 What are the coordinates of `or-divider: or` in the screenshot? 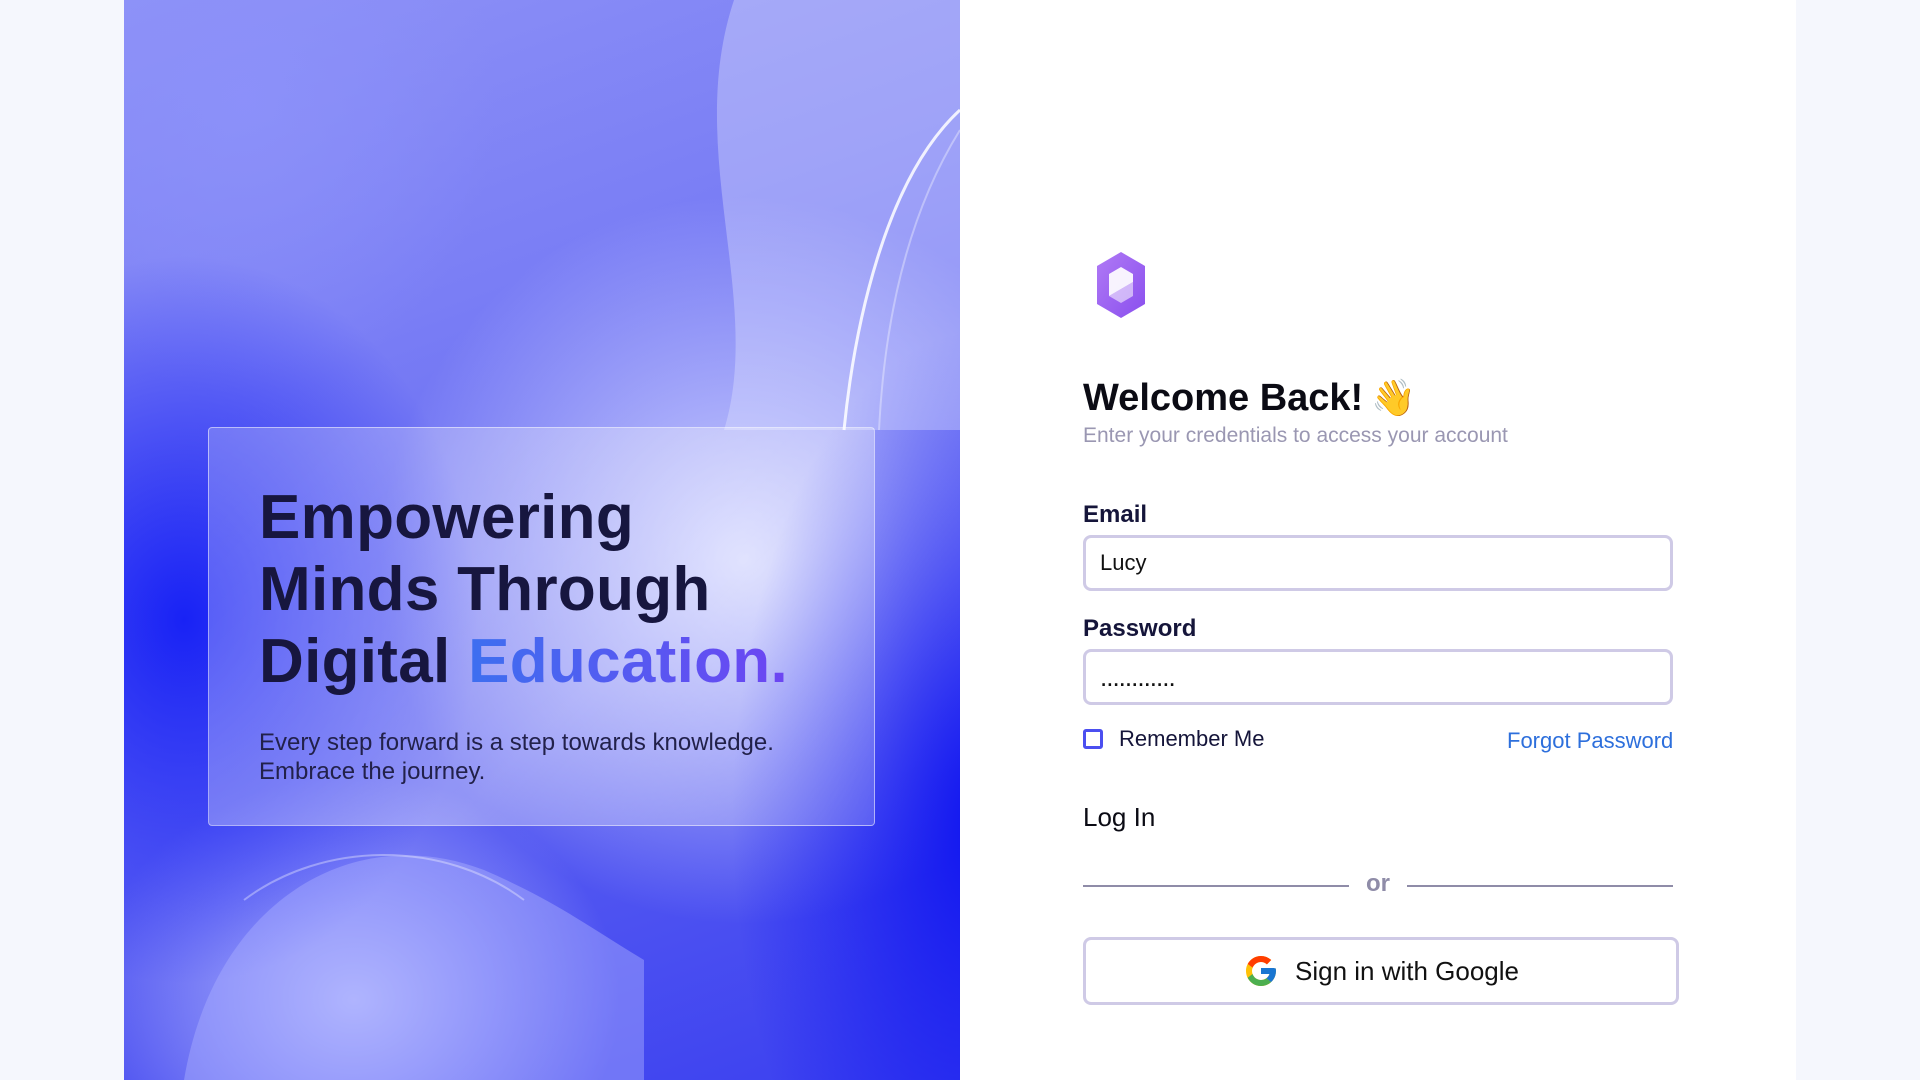 It's located at (1378, 886).